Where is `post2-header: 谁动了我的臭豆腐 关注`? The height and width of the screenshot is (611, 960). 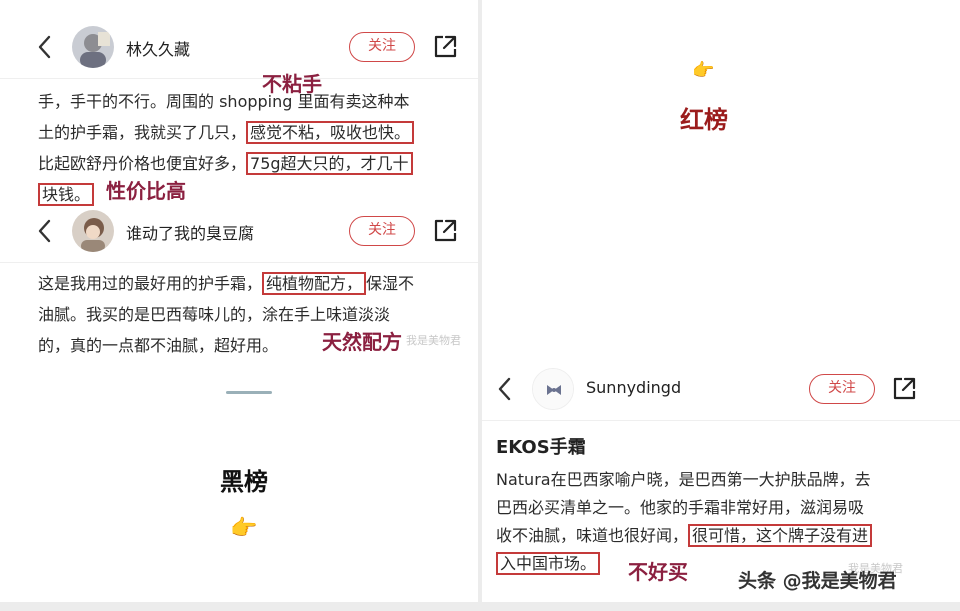 post2-header: 谁动了我的臭豆腐 关注 is located at coordinates (239, 231).